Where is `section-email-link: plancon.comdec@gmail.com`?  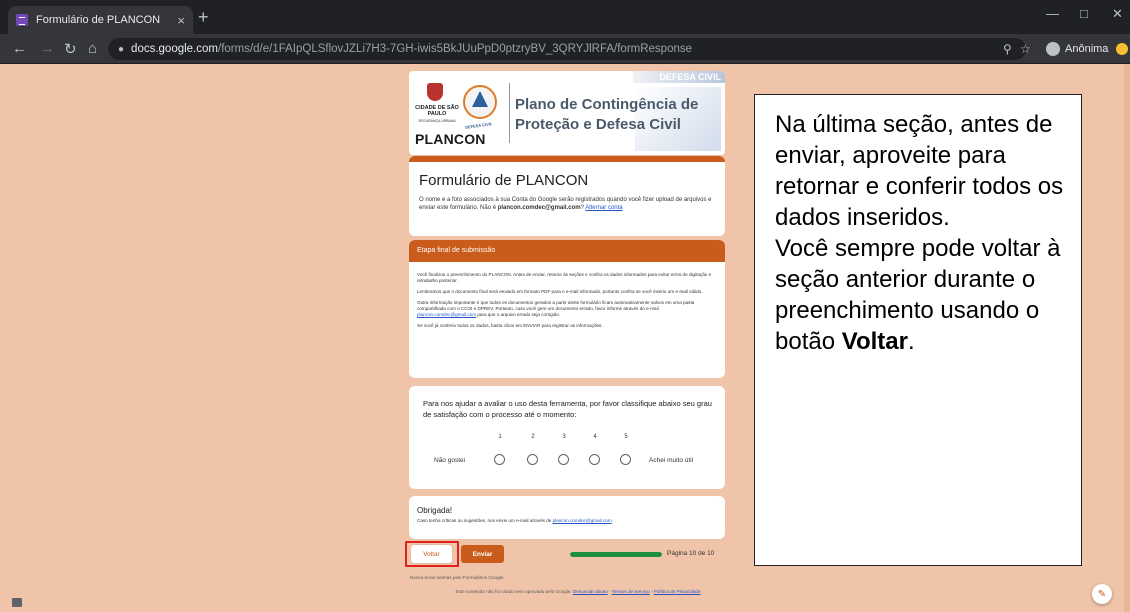 section-email-link: plancon.comdec@gmail.com is located at coordinates (446, 314).